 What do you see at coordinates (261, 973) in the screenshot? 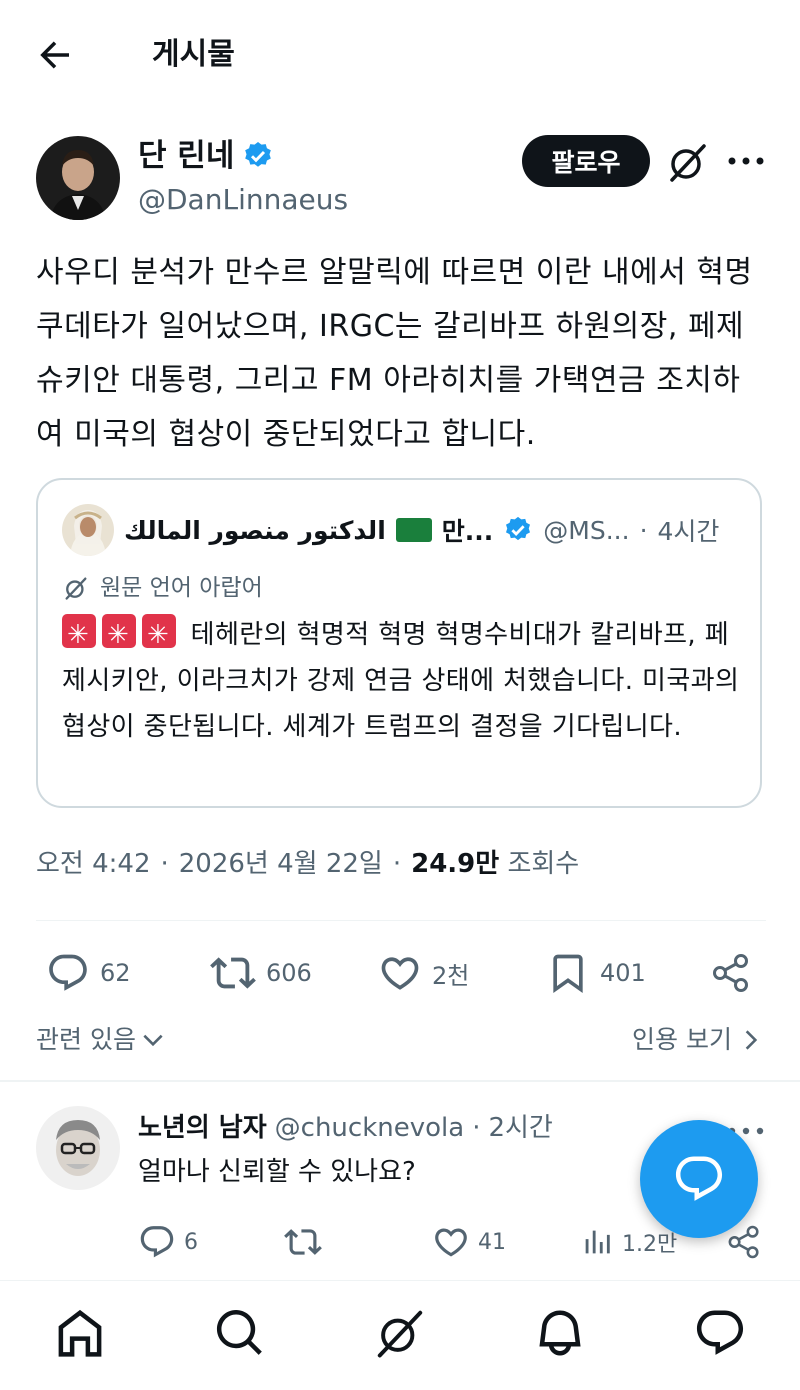
I see `repost-button: 606` at bounding box center [261, 973].